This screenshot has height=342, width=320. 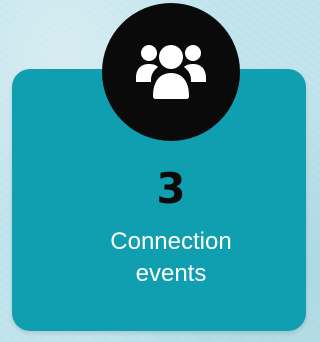 I want to click on stat-label: Connection events, so click(x=171, y=257).